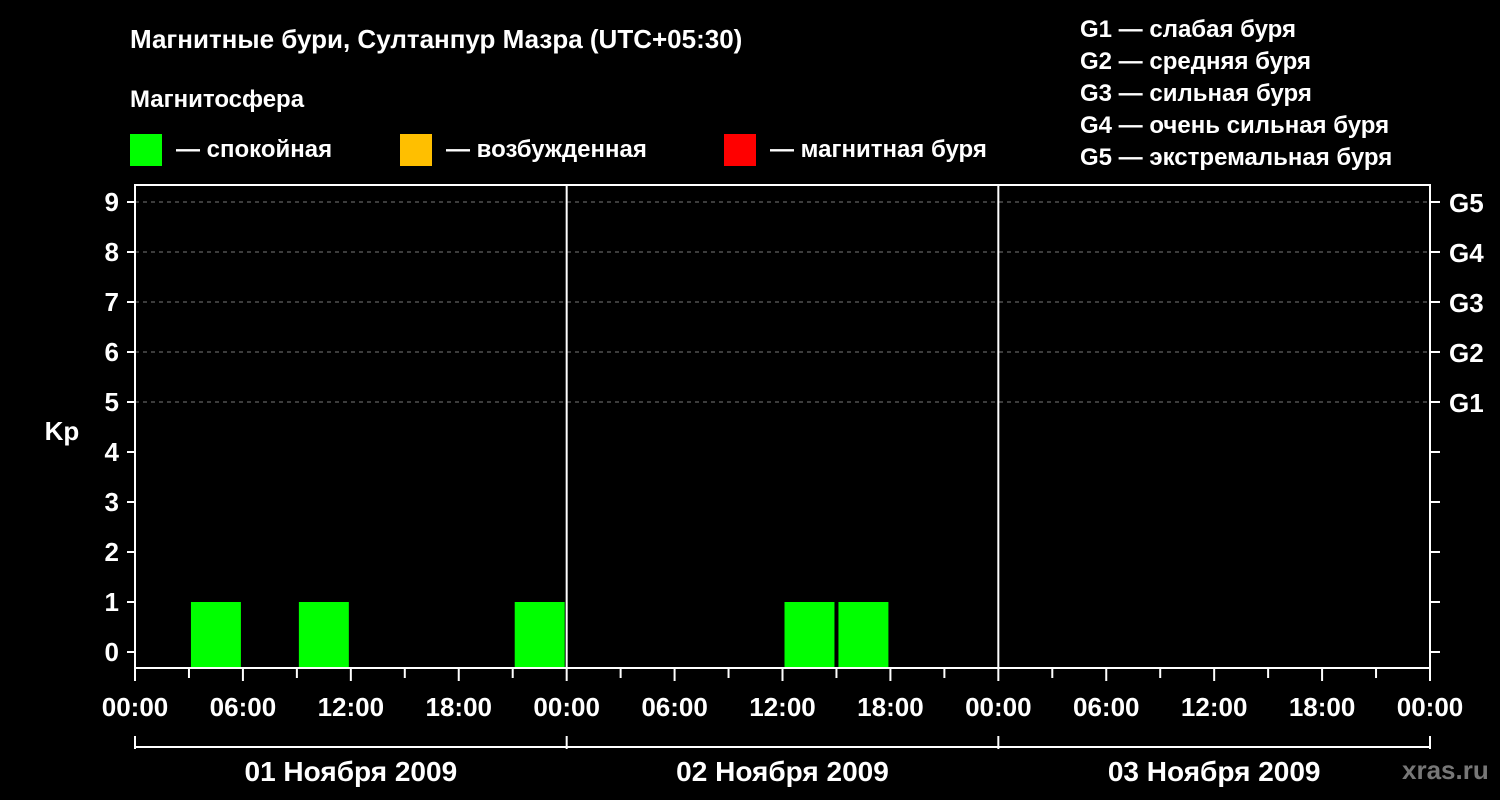 Image resolution: width=1500 pixels, height=800 pixels. Describe the element at coordinates (1466, 403) in the screenshot. I see `g-level-label-g1: G1` at that location.